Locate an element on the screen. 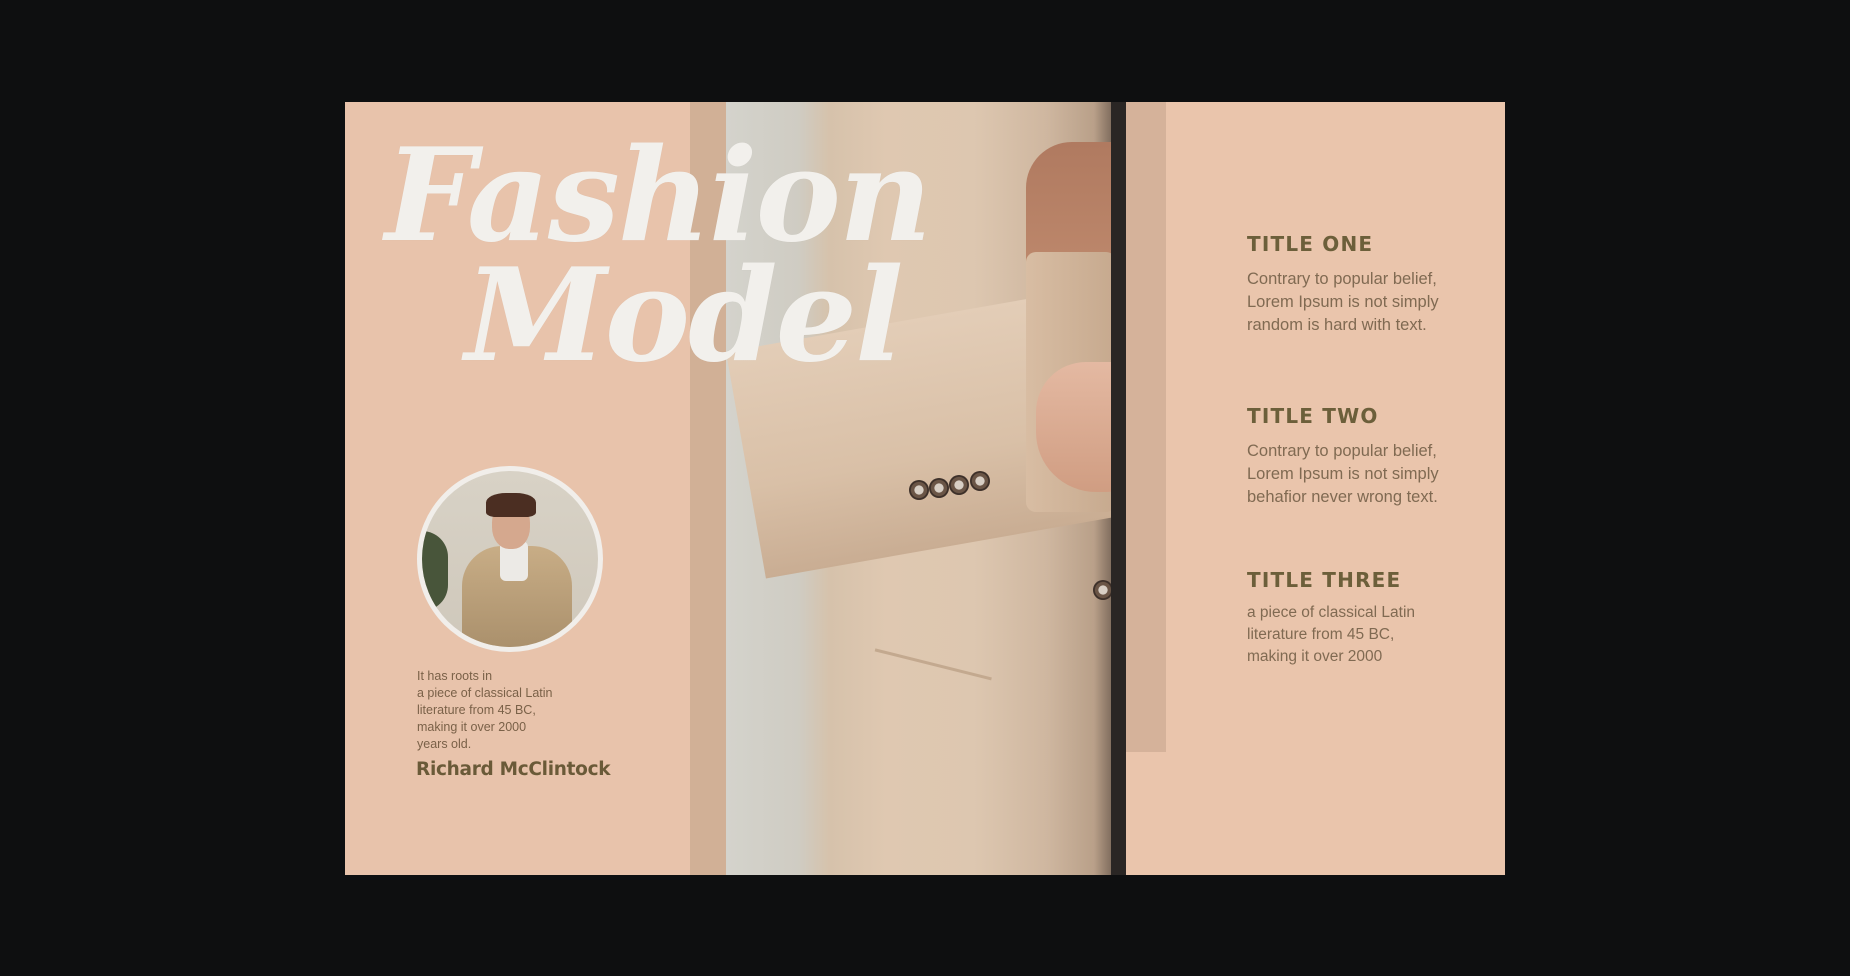  bio-line: It has roots in is located at coordinates (455, 676).